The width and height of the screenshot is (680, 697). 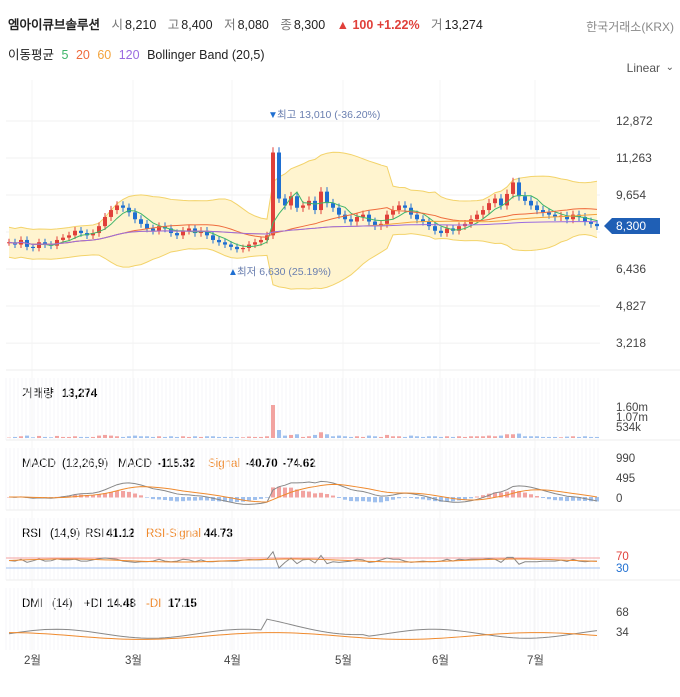 What do you see at coordinates (284, 272) in the screenshot?
I see `min-annotation: 최저 6,630 (25.19%)` at bounding box center [284, 272].